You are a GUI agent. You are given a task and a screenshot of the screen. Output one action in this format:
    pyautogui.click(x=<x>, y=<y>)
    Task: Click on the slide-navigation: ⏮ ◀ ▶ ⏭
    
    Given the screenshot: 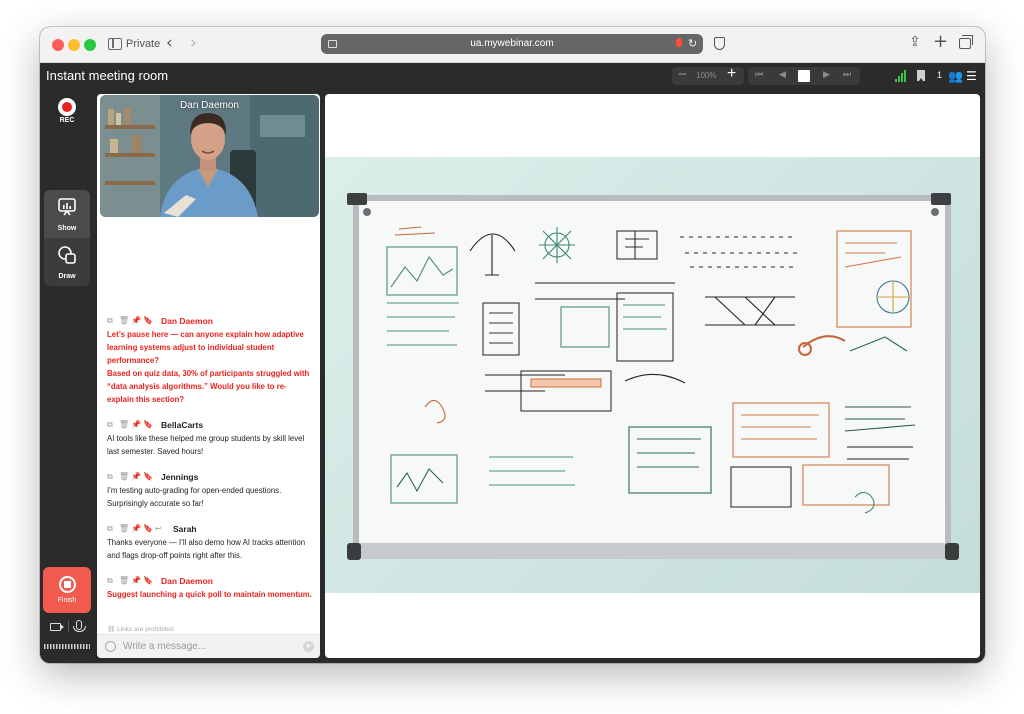 What is the action you would take?
    pyautogui.click(x=804, y=76)
    